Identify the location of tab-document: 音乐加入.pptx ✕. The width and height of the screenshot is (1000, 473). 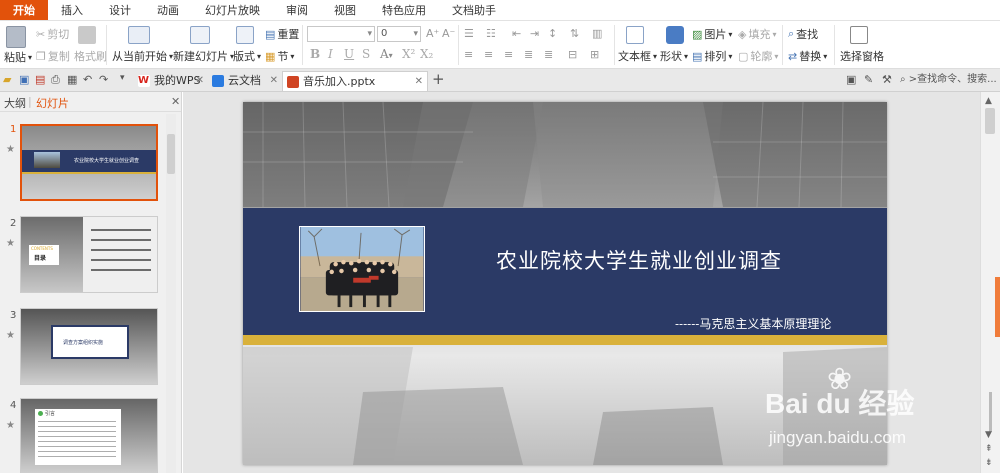
(355, 81).